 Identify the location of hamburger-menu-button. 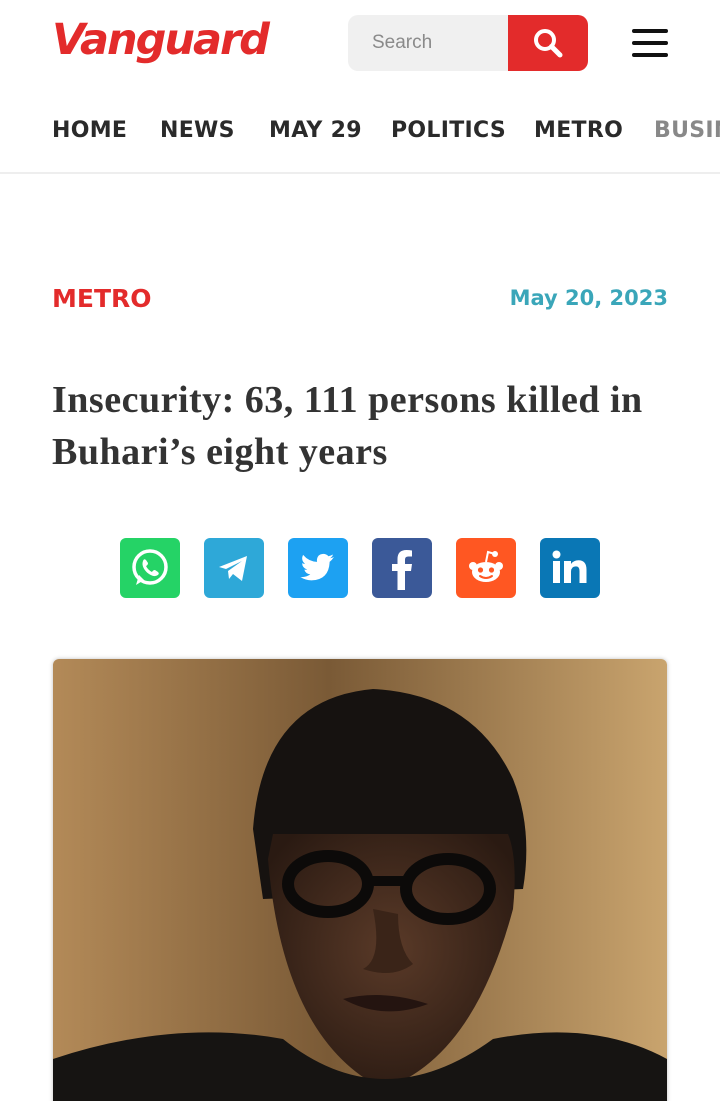
(650, 43).